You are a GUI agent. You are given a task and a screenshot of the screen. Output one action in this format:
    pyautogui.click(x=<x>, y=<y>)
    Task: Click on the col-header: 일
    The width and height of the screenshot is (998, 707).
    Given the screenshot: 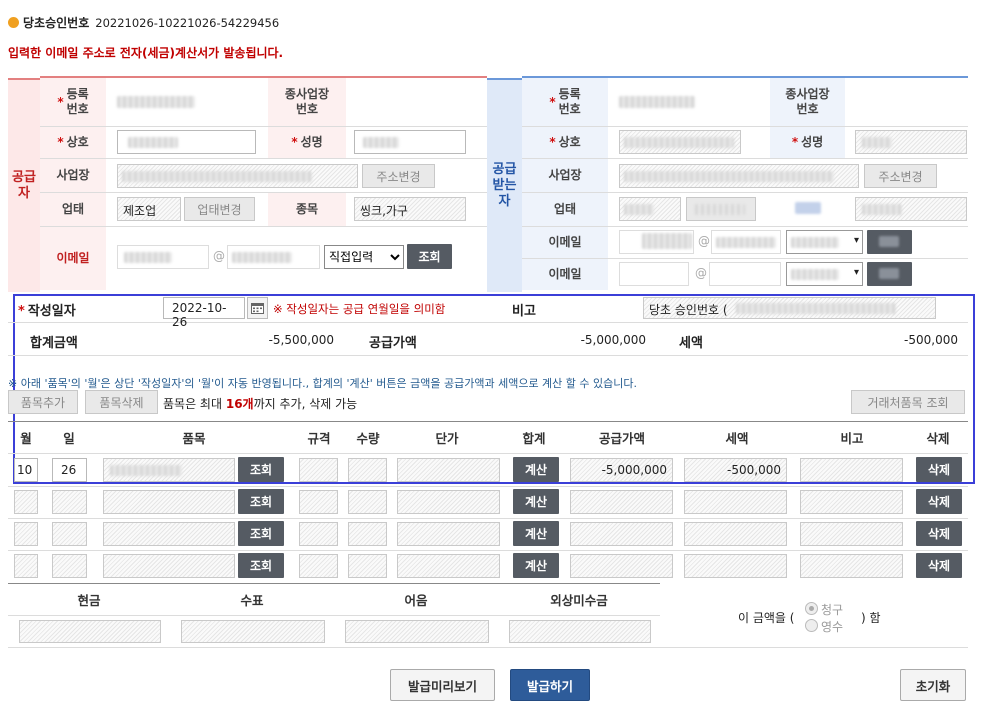 What is the action you would take?
    pyautogui.click(x=69, y=438)
    